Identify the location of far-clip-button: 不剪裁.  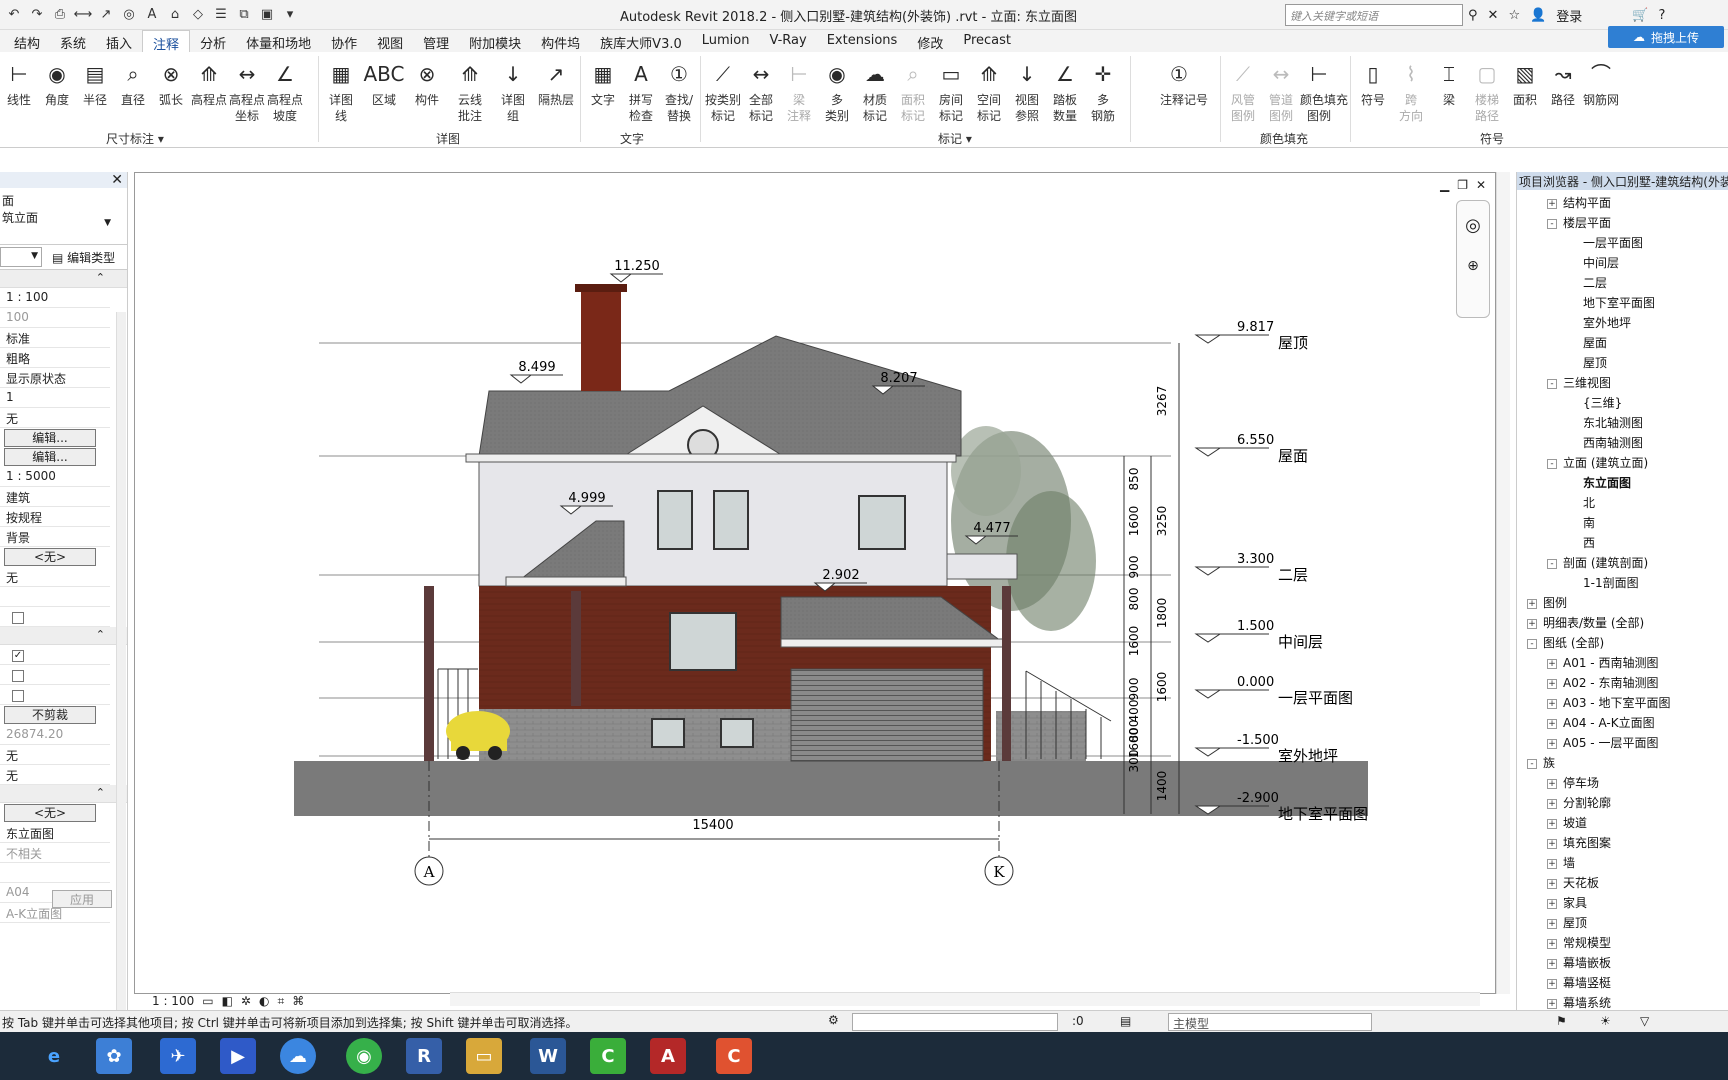
(50, 715).